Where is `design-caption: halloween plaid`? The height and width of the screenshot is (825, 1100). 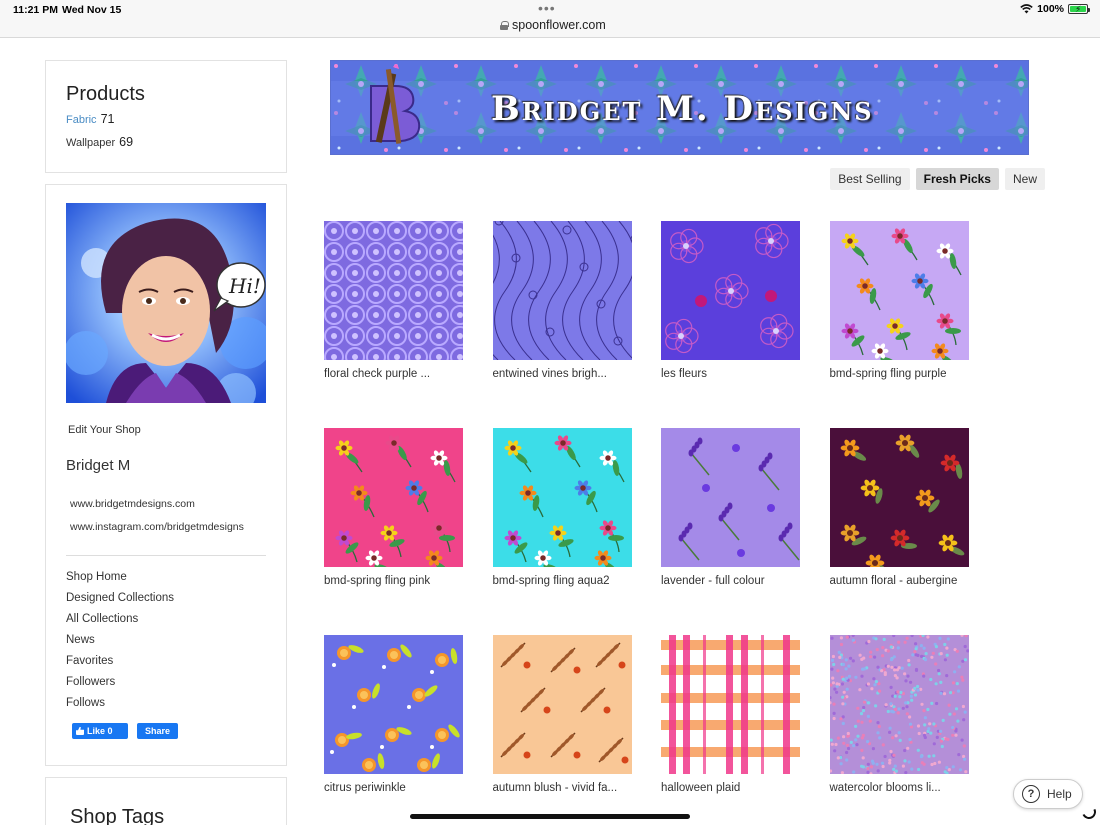
design-caption: halloween plaid is located at coordinates (730, 788).